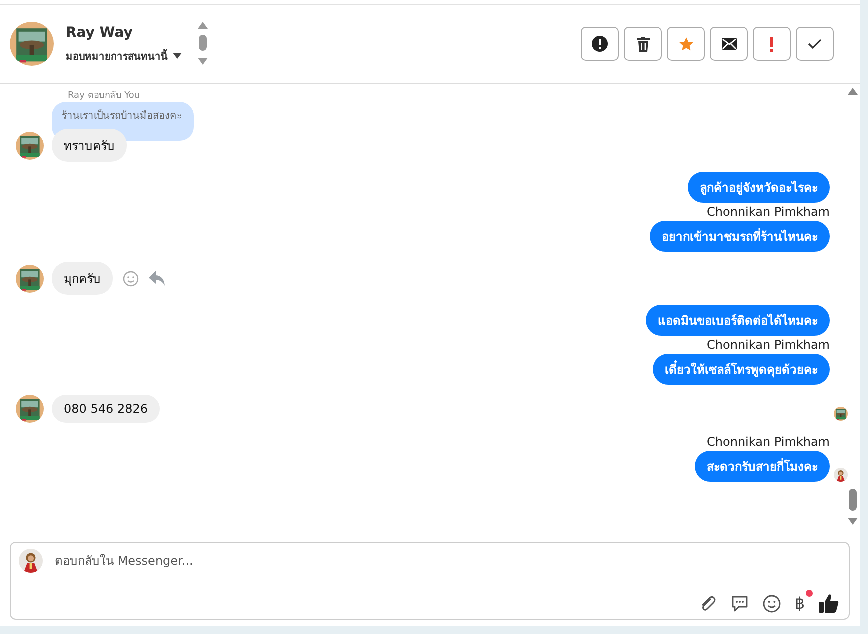 Image resolution: width=868 pixels, height=634 pixels. I want to click on reply-label: Ray ตอบกลับ You, so click(105, 96).